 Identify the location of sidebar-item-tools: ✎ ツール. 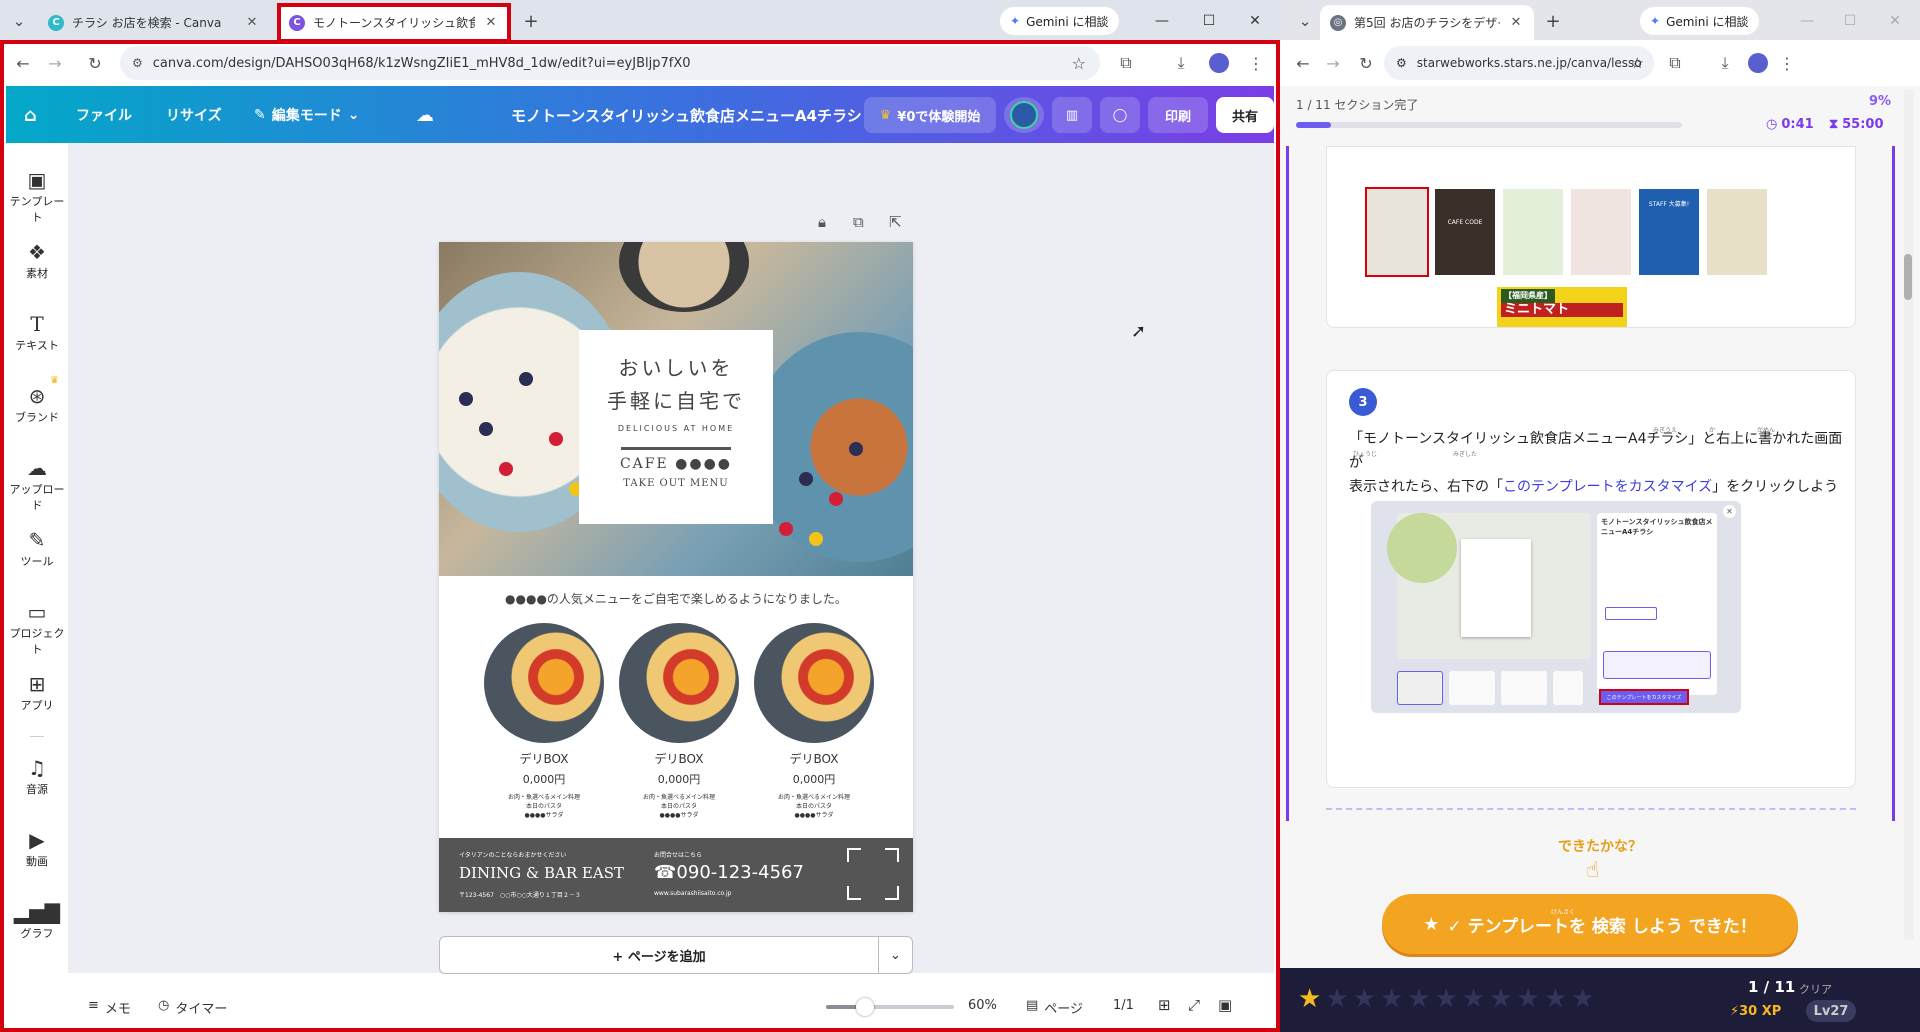
(37, 548).